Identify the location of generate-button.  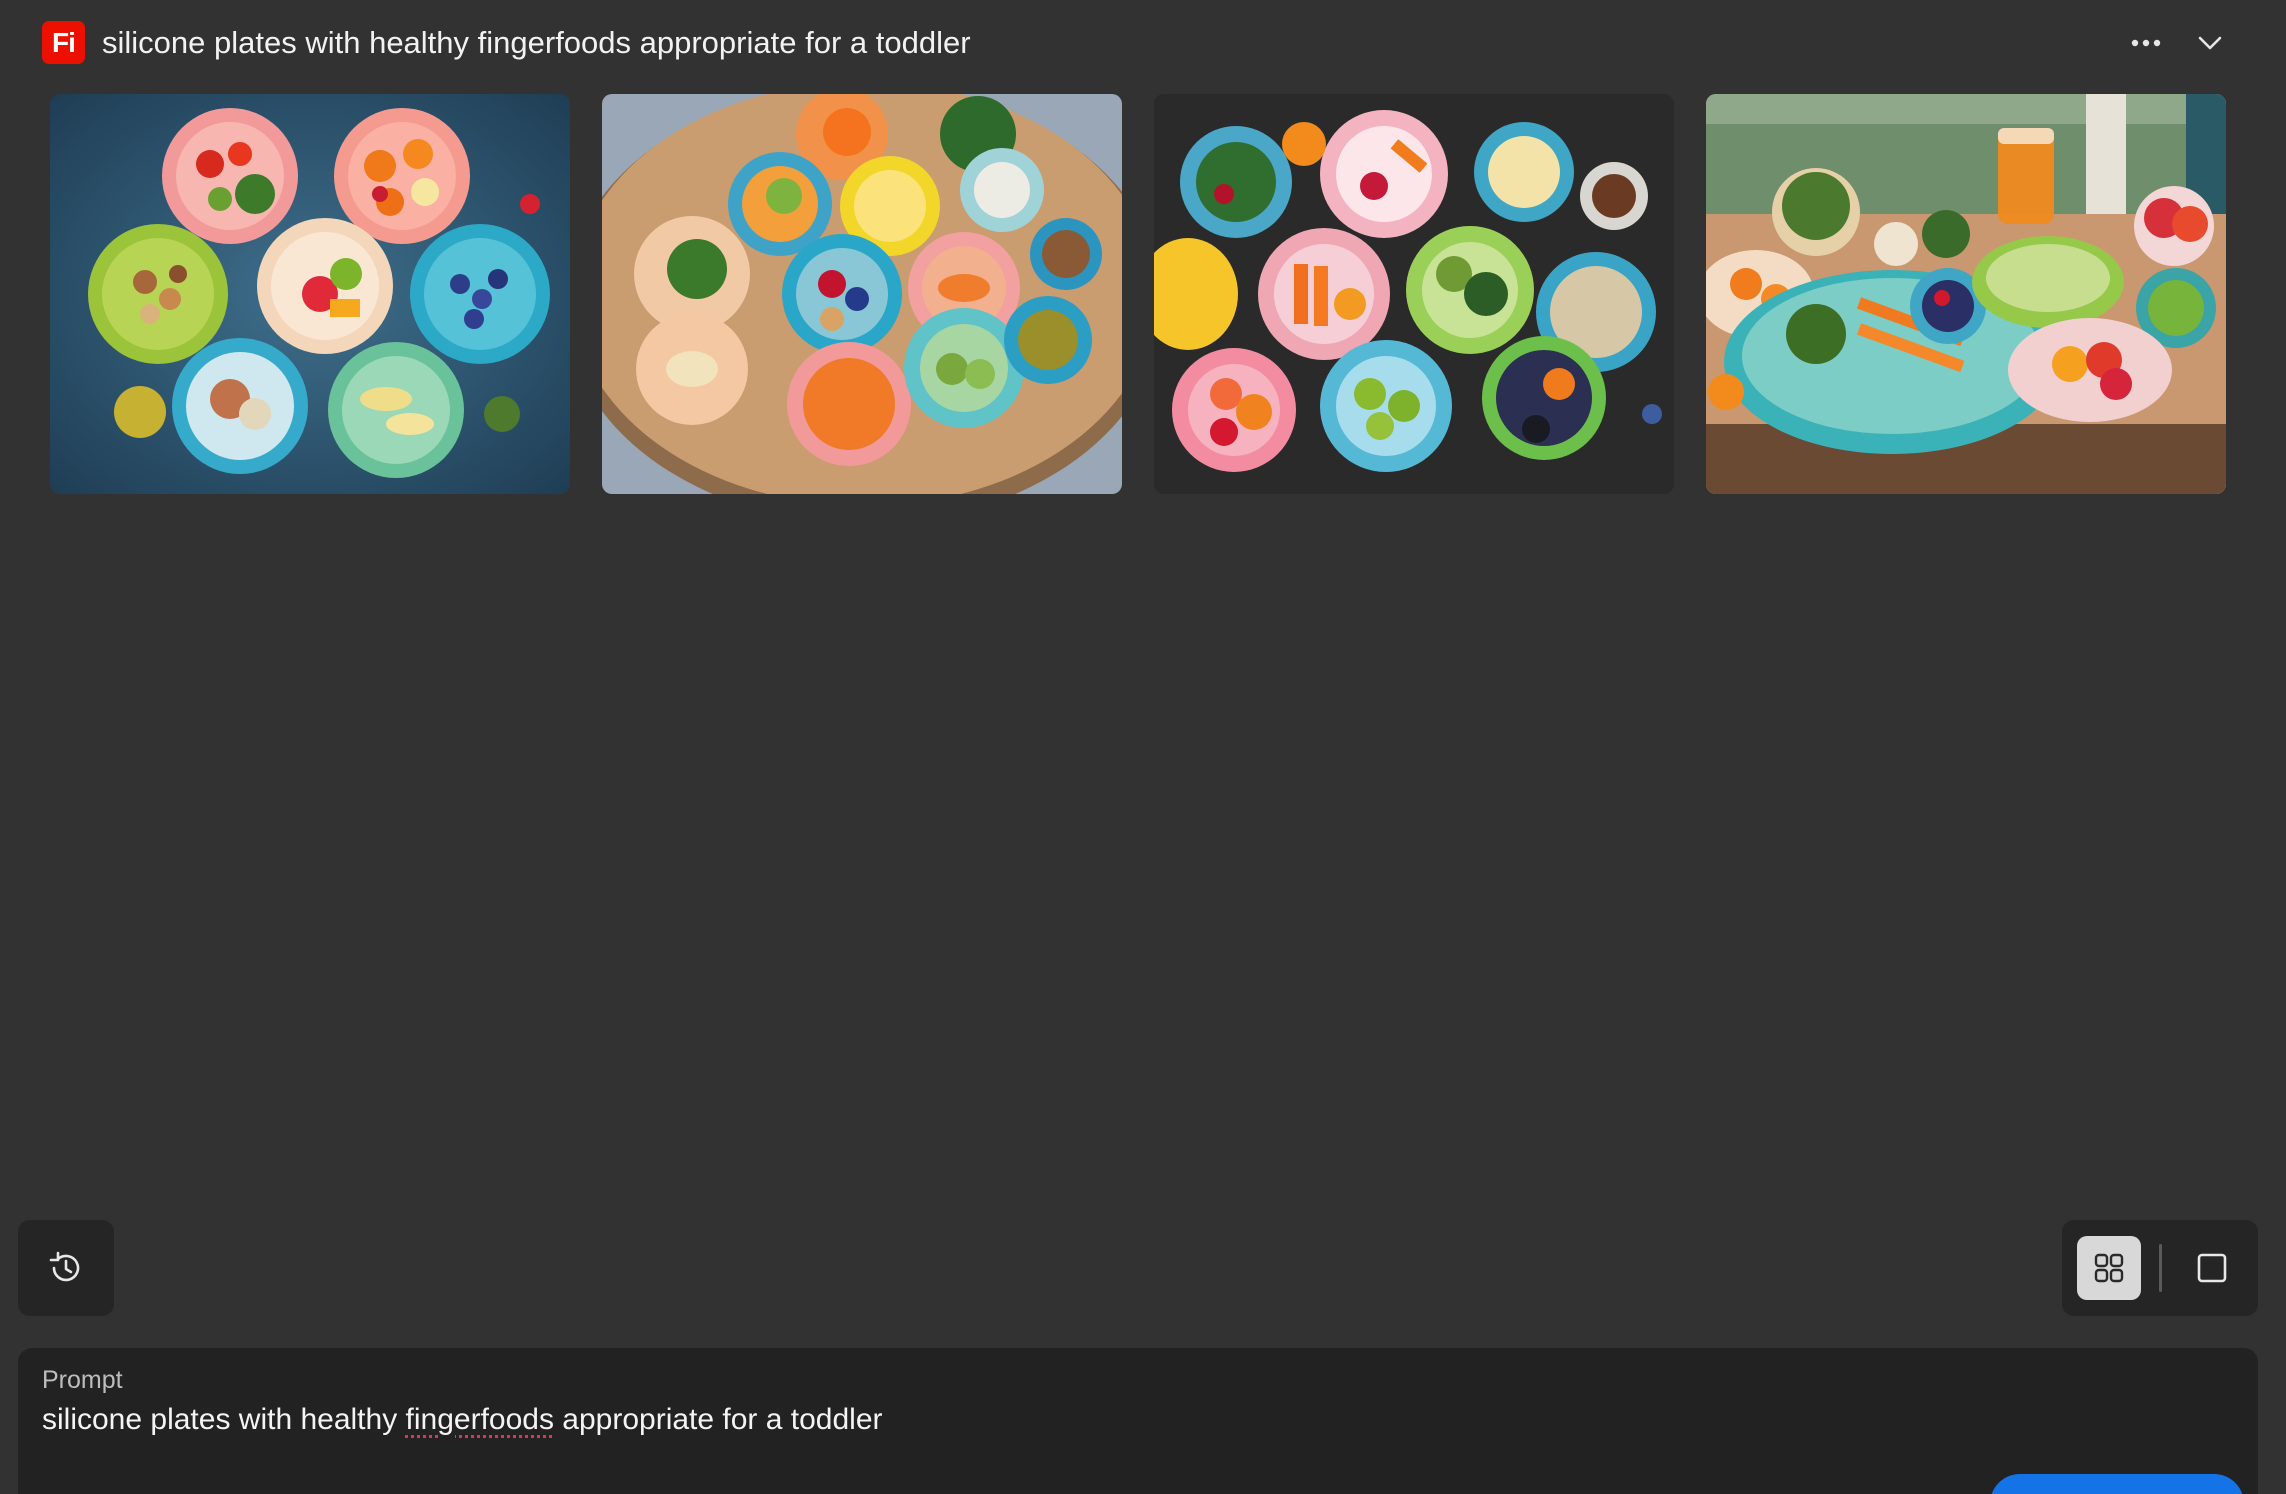
(2117, 1484).